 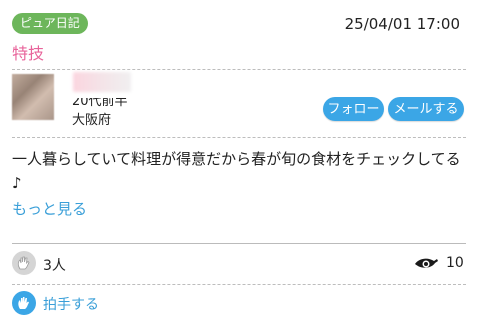 I want to click on user-age: 20代前半, so click(x=100, y=101).